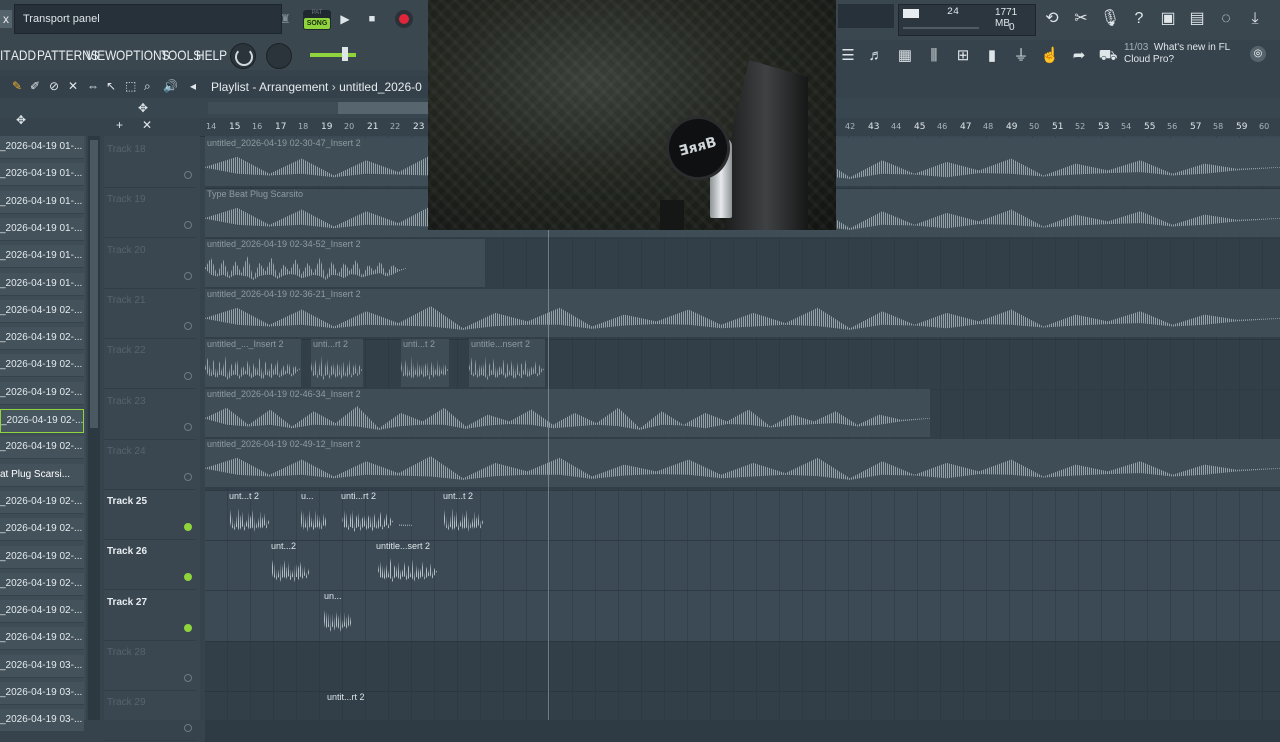  Describe the element at coordinates (279, 56) in the screenshot. I see `main-pitch-knob` at that location.